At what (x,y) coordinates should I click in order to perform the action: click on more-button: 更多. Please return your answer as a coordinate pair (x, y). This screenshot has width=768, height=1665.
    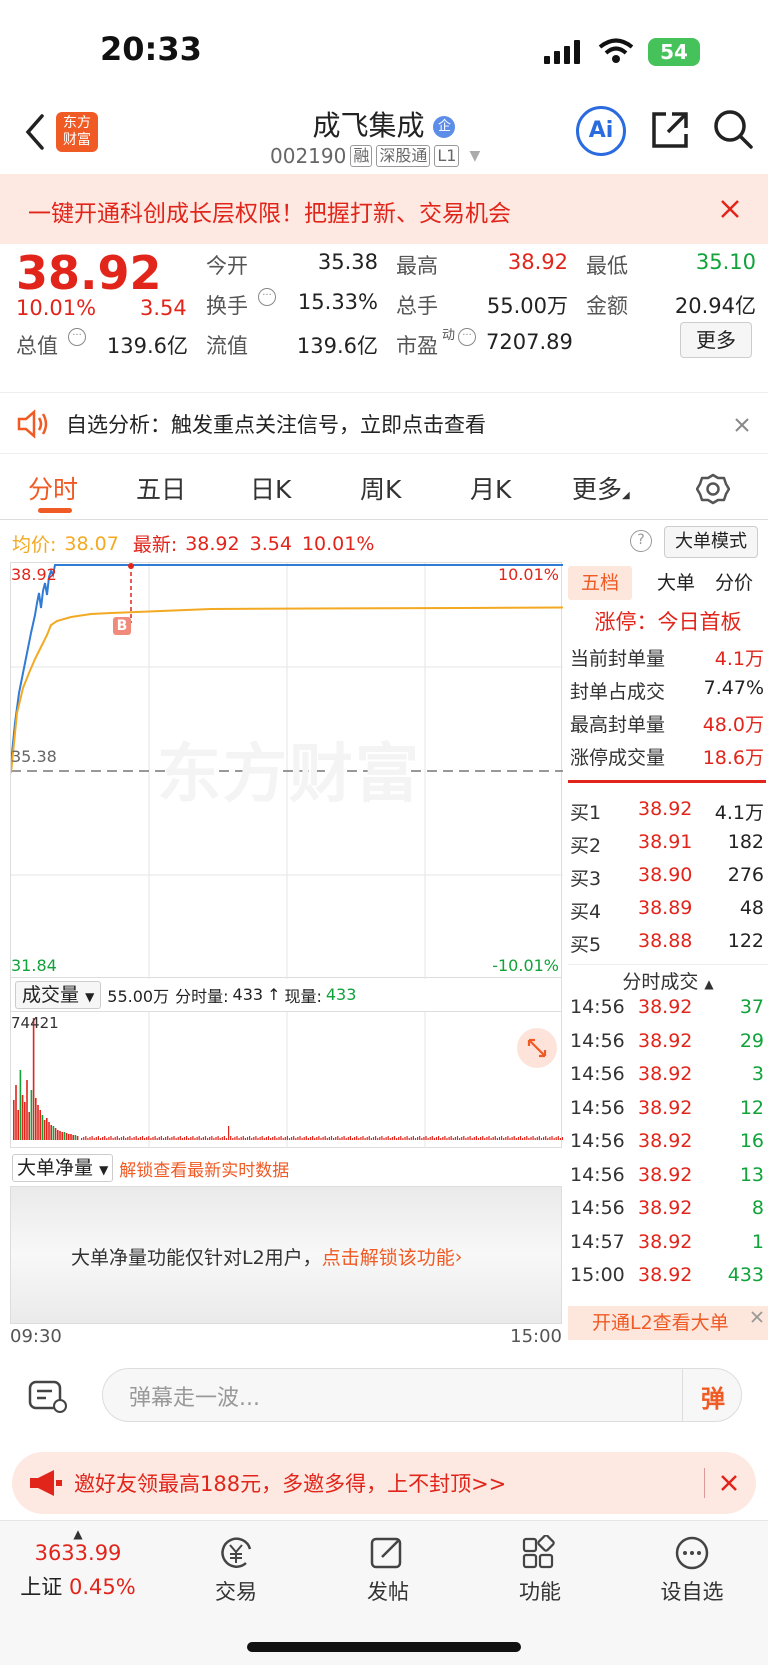
    Looking at the image, I should click on (716, 340).